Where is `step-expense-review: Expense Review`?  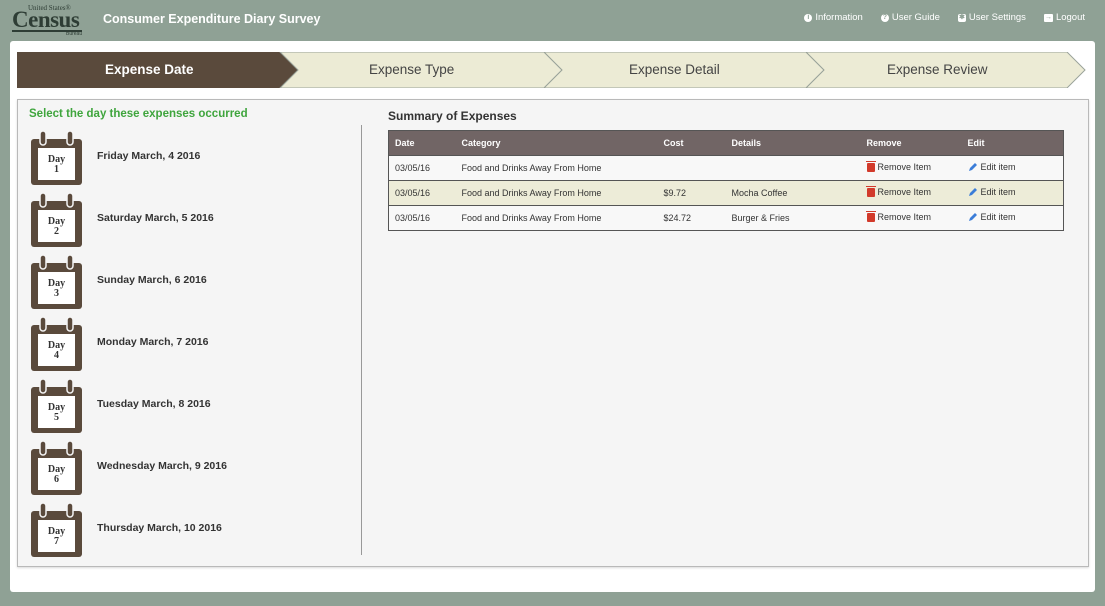
step-expense-review: Expense Review is located at coordinates (937, 69).